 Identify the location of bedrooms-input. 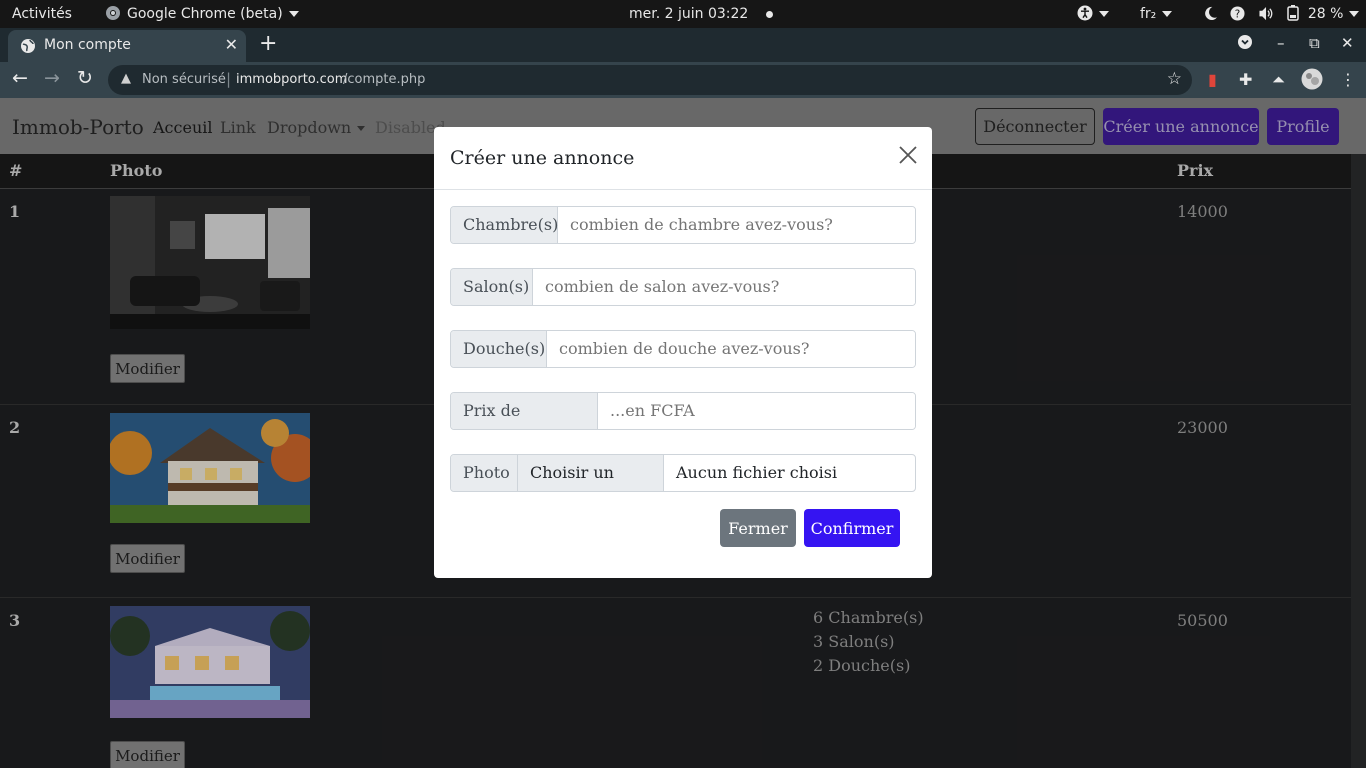
(736, 225).